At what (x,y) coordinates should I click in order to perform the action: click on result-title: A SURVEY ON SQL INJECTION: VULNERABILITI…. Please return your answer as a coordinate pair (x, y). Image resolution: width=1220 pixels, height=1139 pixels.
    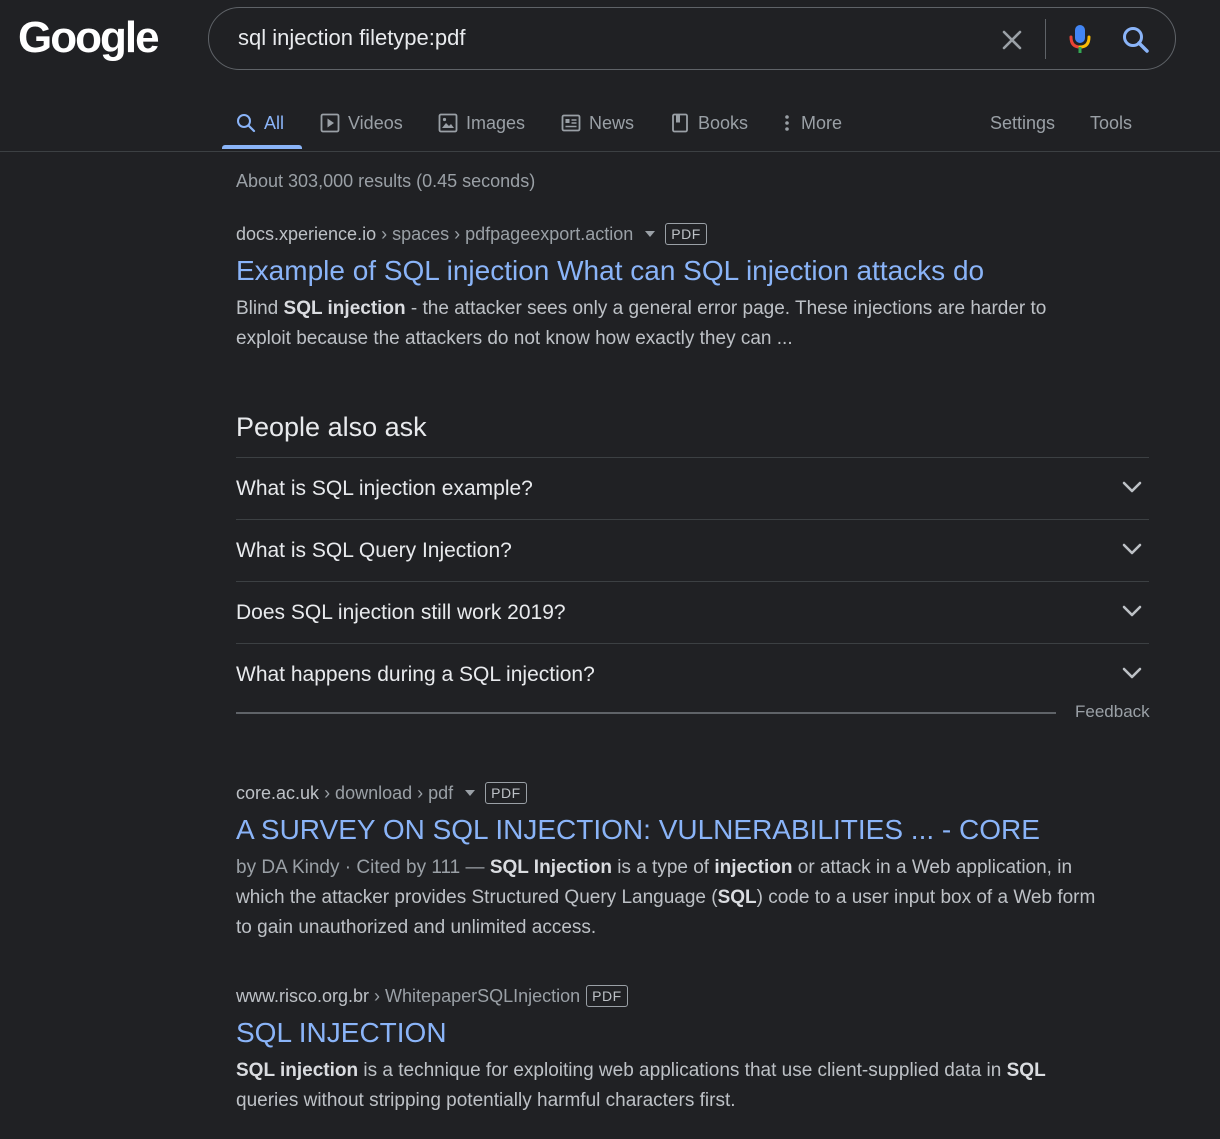
    Looking at the image, I should click on (666, 830).